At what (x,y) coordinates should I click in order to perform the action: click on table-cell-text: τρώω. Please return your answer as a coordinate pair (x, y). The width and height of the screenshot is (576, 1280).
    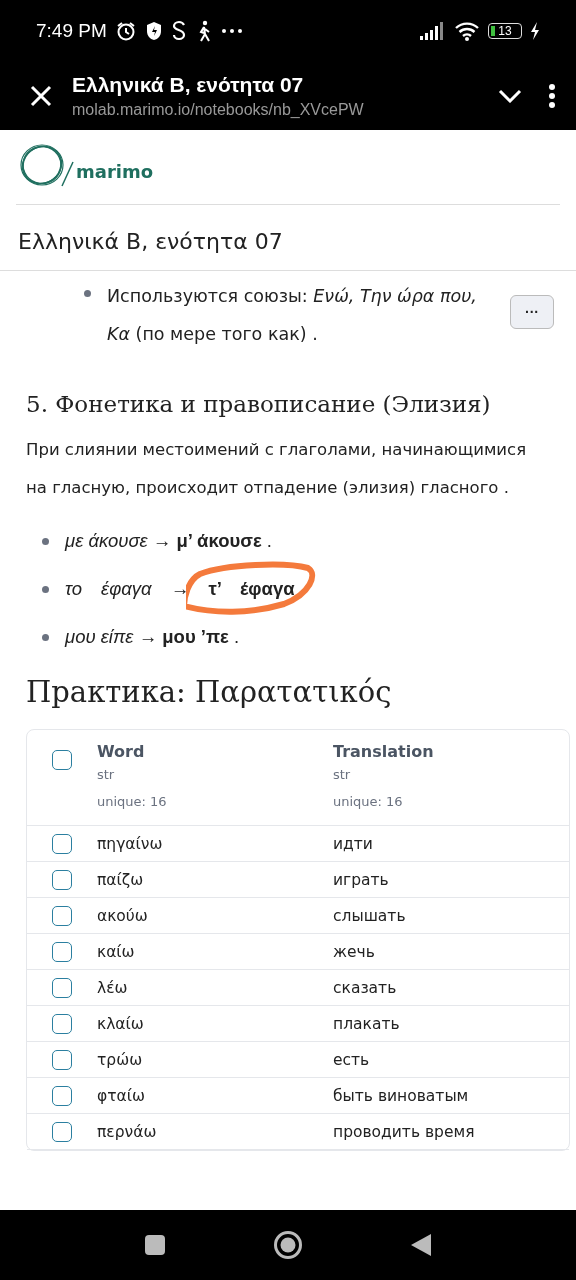
    Looking at the image, I should click on (120, 1059).